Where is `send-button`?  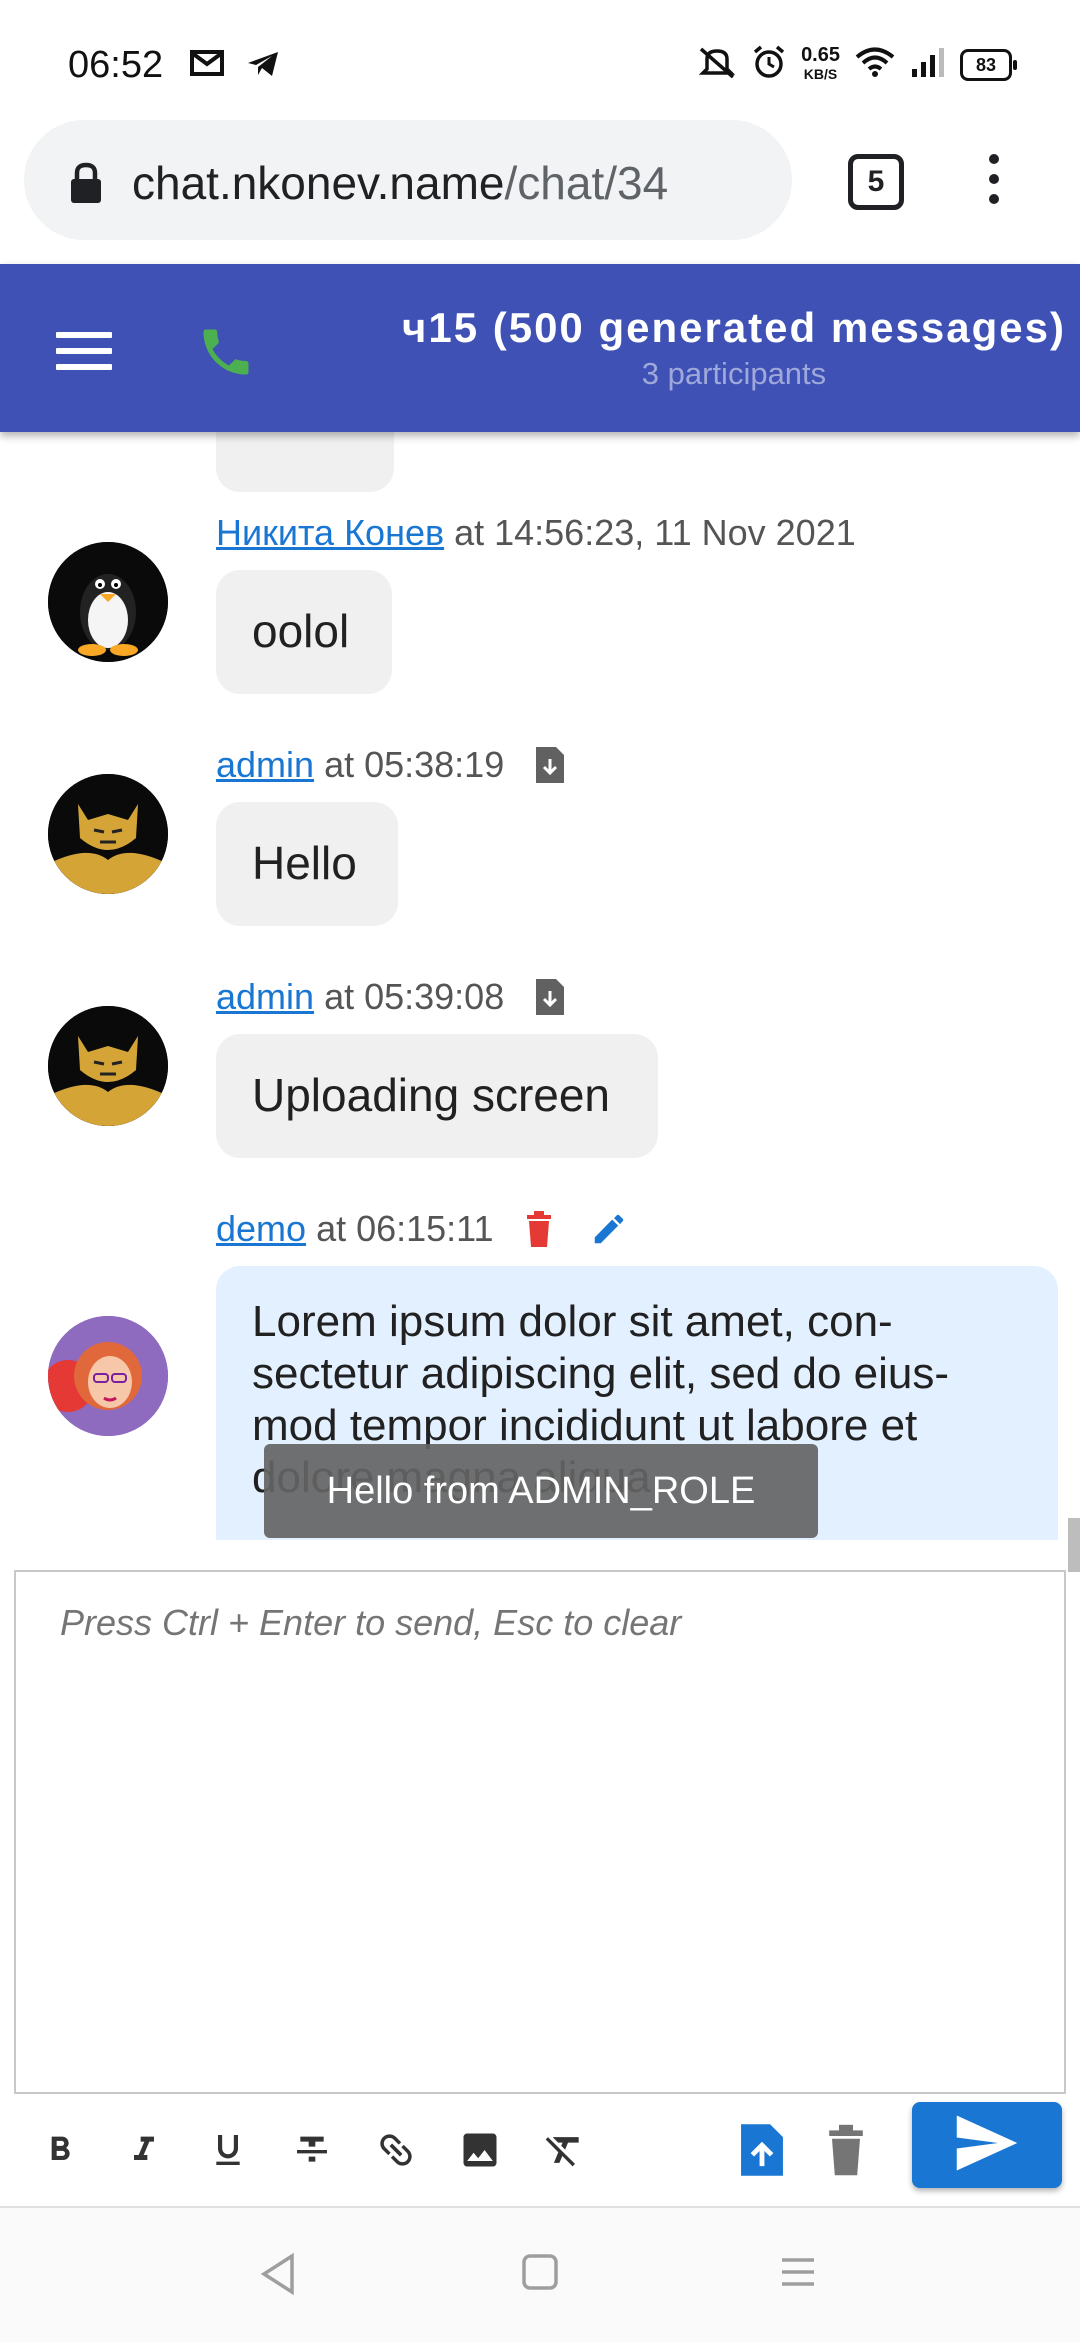 send-button is located at coordinates (987, 2145).